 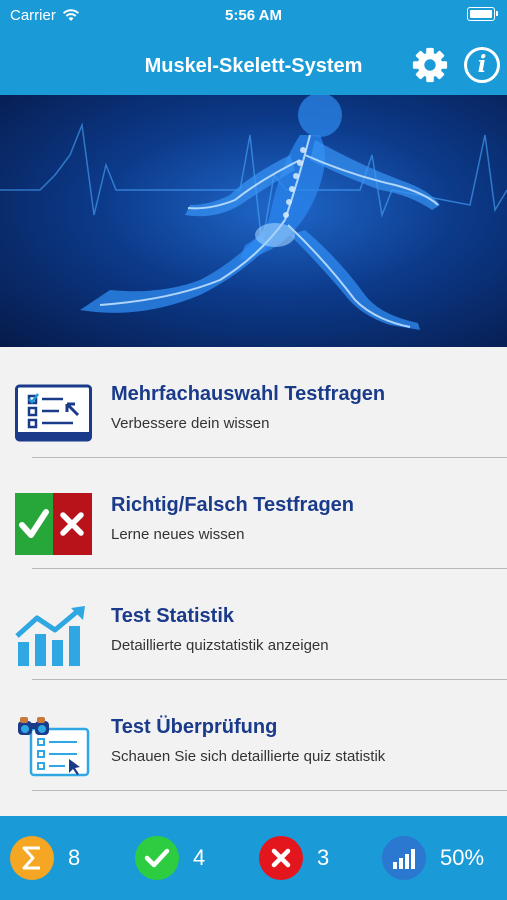 I want to click on menu-item-title: Mehrfachauswahl Testfragen, so click(x=248, y=394).